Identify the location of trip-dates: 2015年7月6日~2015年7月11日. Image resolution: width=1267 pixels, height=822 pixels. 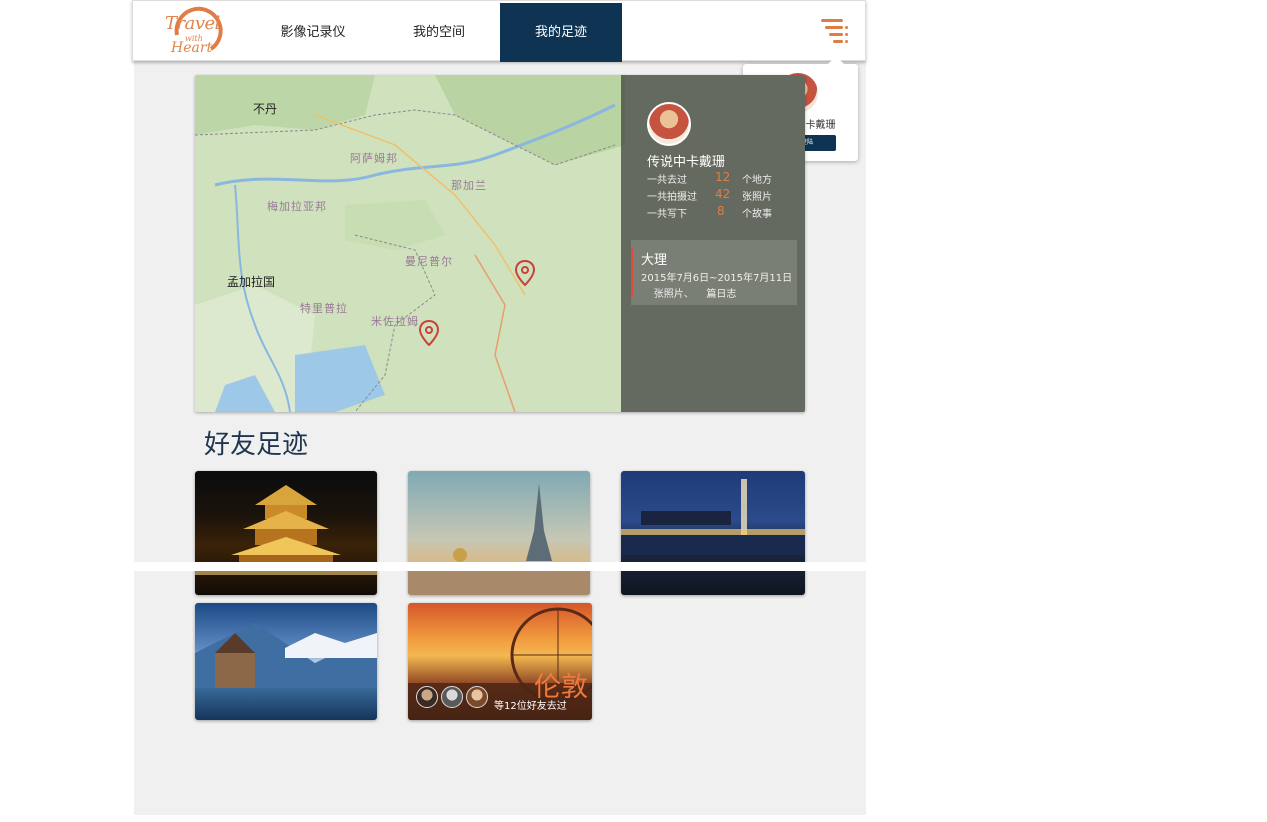
(717, 278).